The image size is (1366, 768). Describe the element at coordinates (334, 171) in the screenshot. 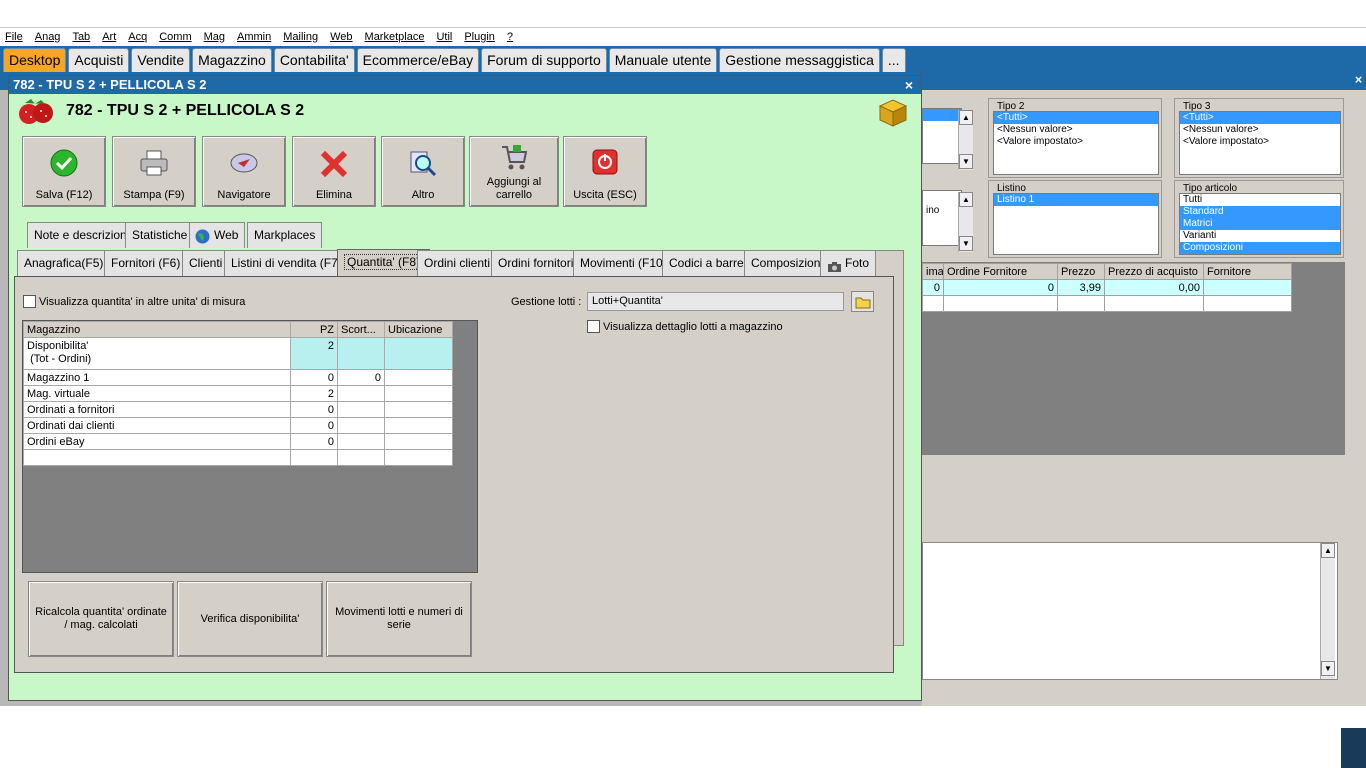

I see `delete-button: Elimina` at that location.